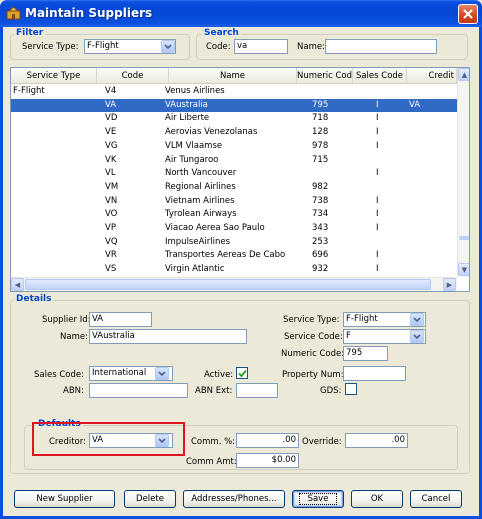  I want to click on creditor-dropdown-button, so click(162, 440).